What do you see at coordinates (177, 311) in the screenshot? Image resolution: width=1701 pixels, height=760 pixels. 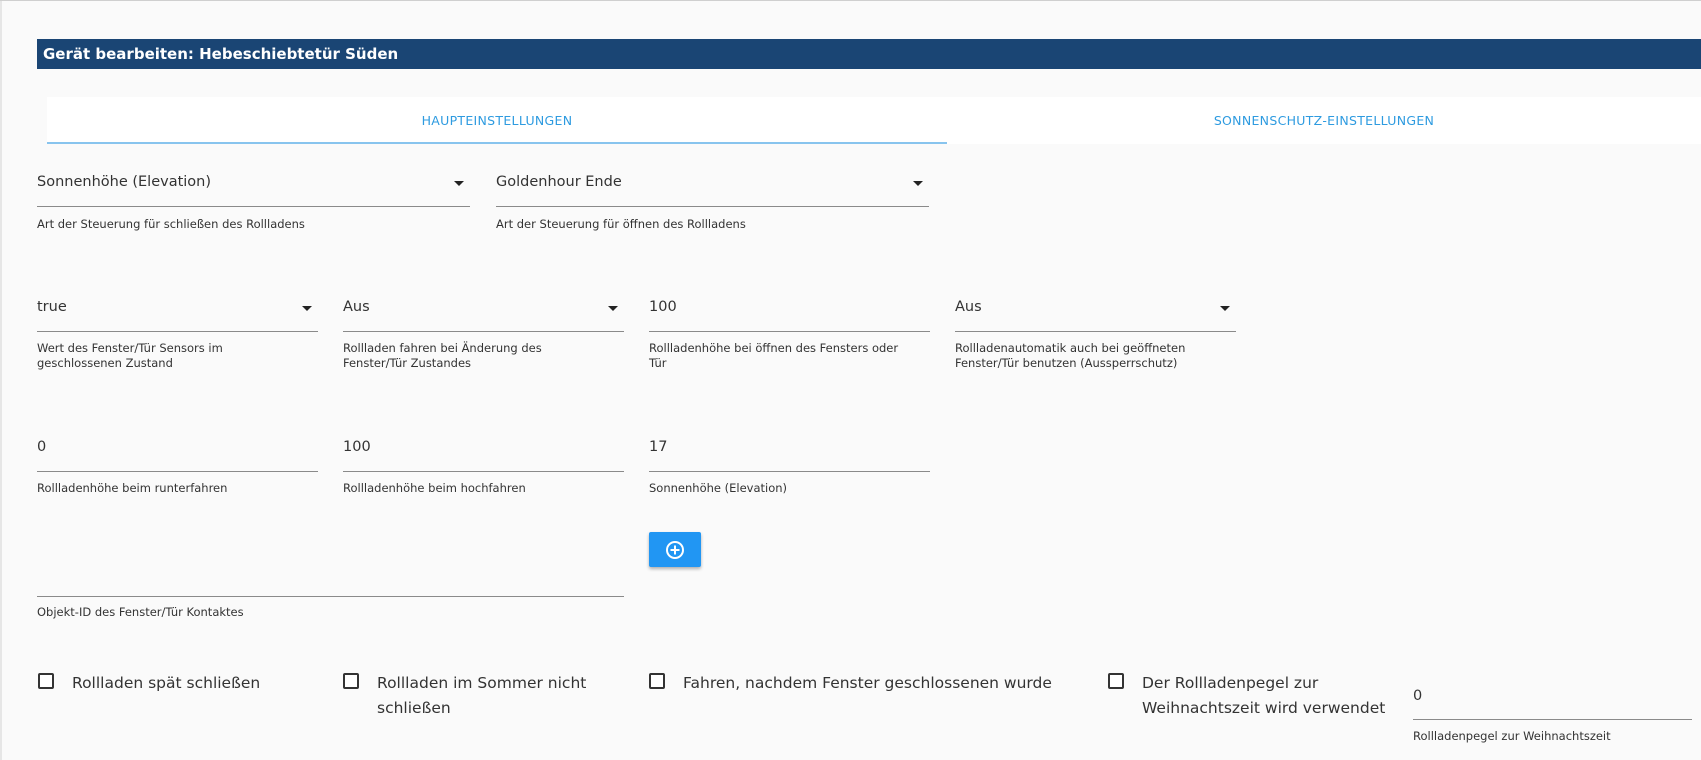 I see `sensor-value-select: true` at bounding box center [177, 311].